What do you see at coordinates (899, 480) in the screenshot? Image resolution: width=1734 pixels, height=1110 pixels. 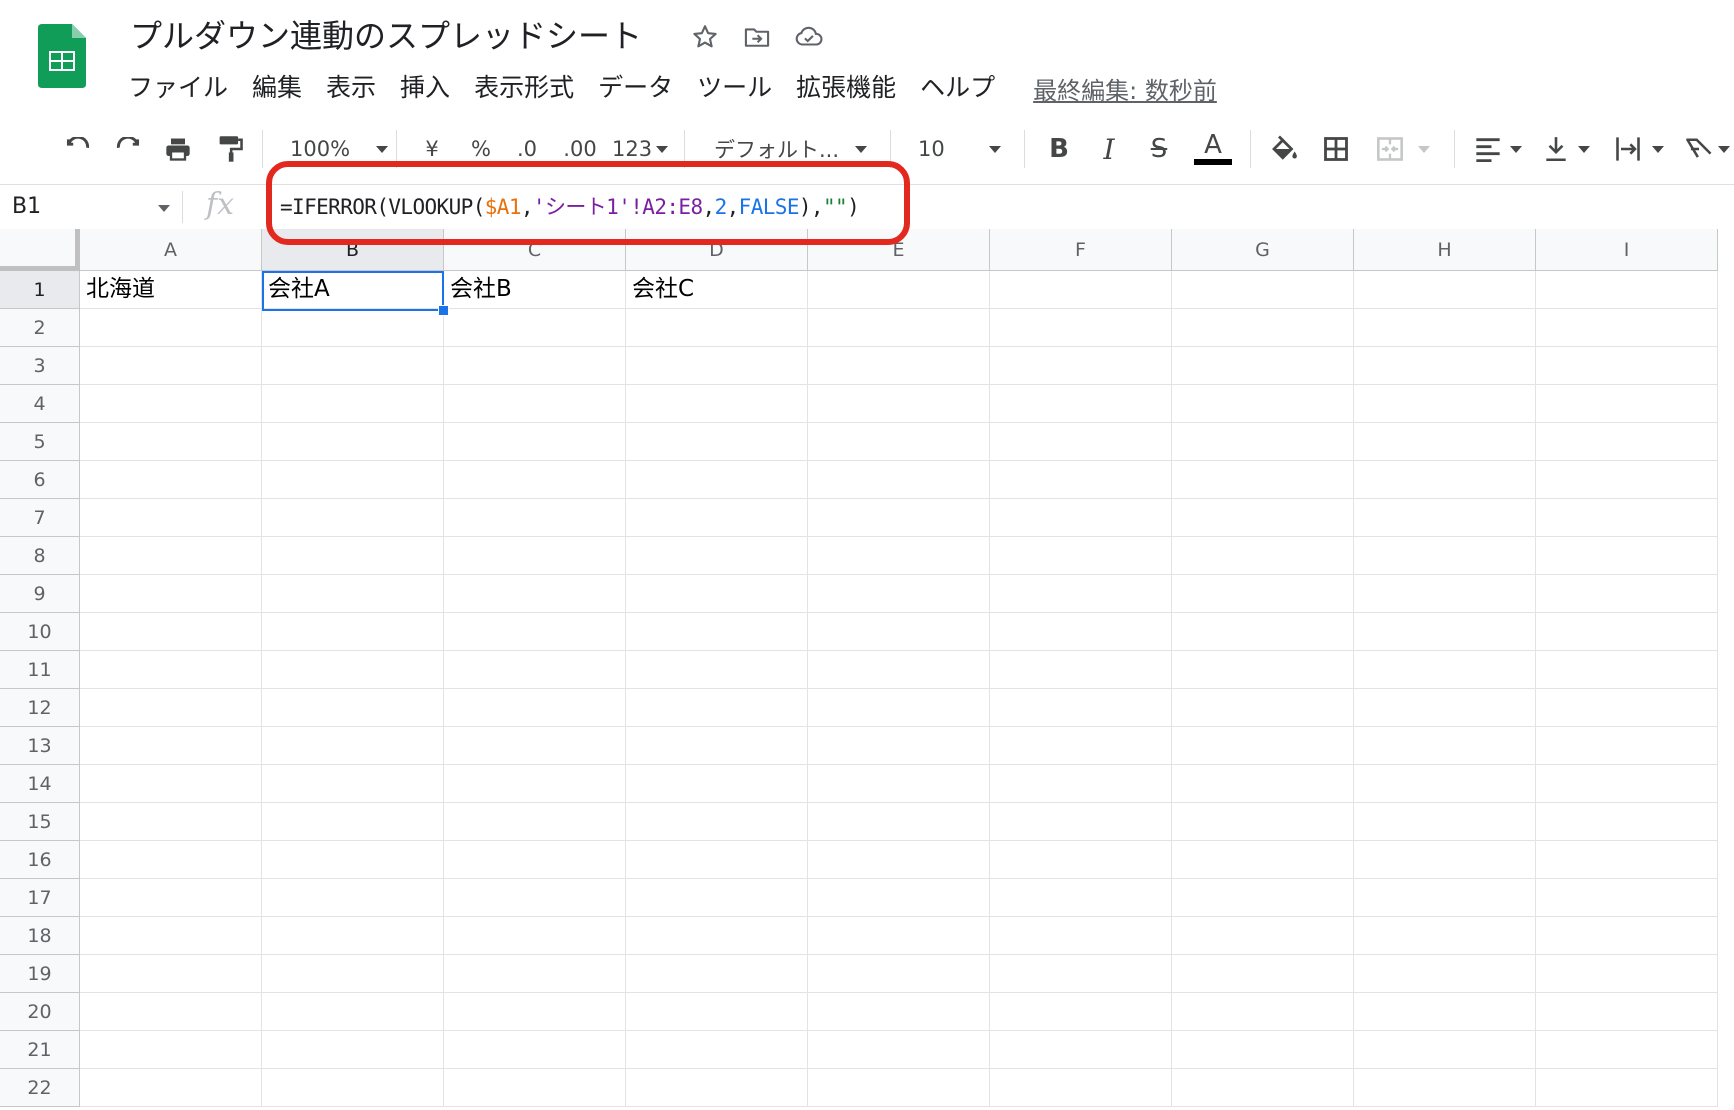 I see `cell-e6` at bounding box center [899, 480].